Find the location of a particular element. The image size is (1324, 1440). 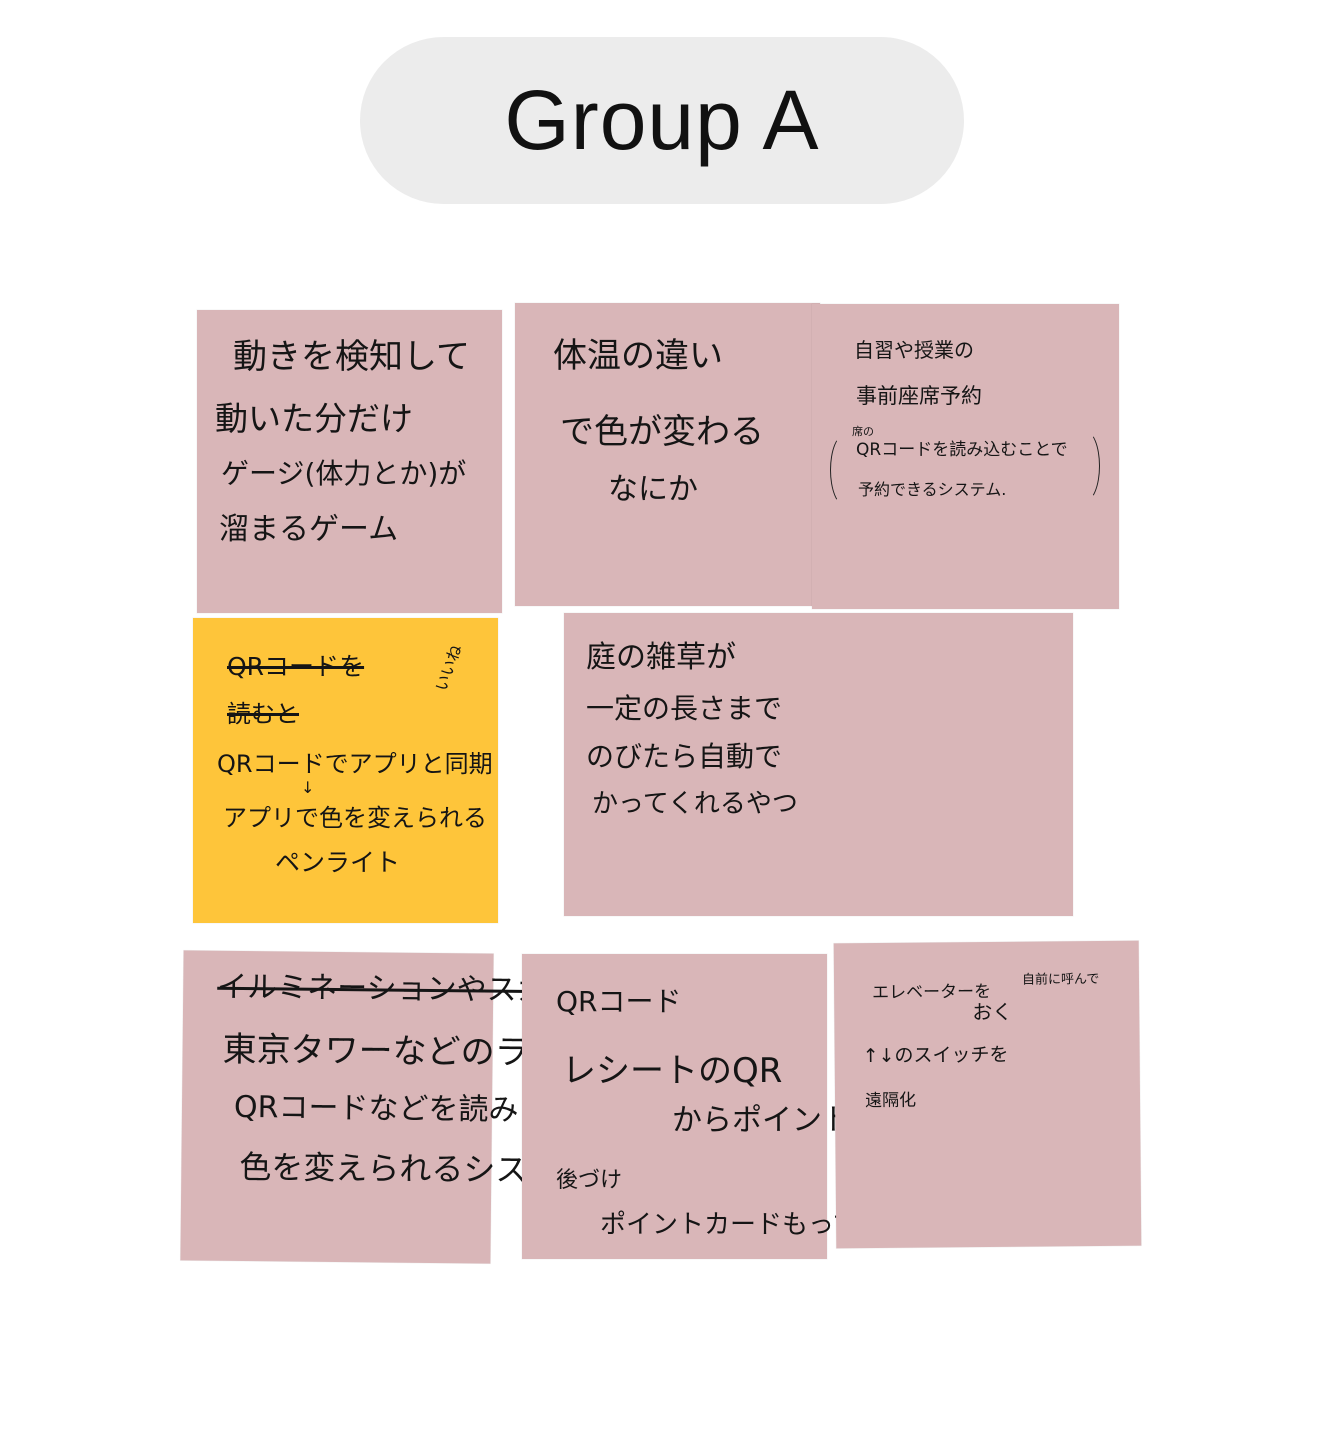

bracket-left is located at coordinates (845, 470).